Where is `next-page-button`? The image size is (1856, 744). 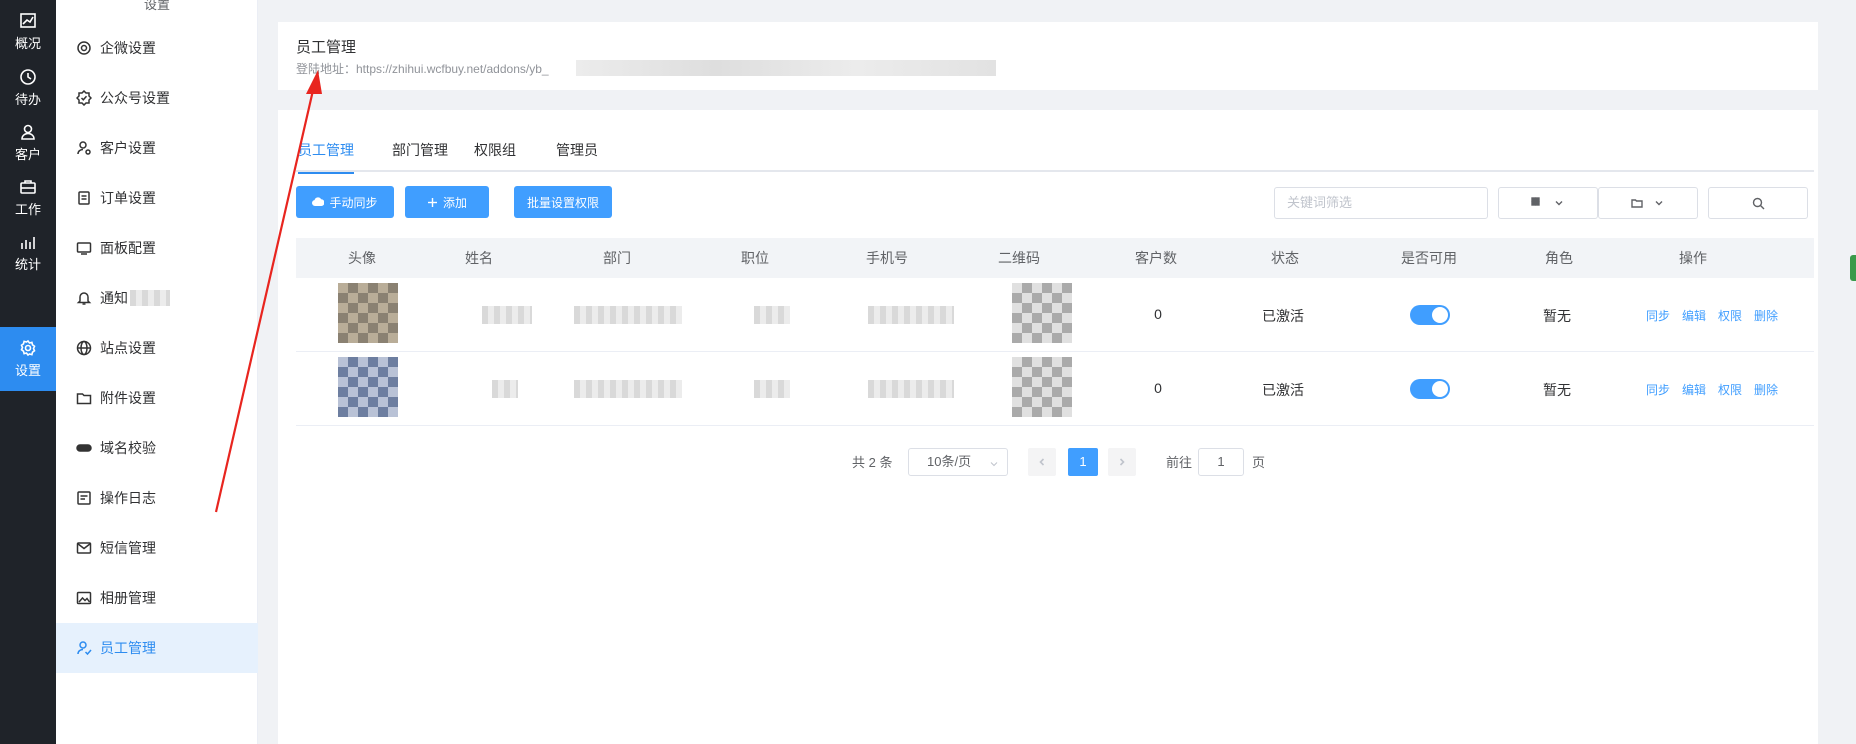
next-page-button is located at coordinates (1122, 462).